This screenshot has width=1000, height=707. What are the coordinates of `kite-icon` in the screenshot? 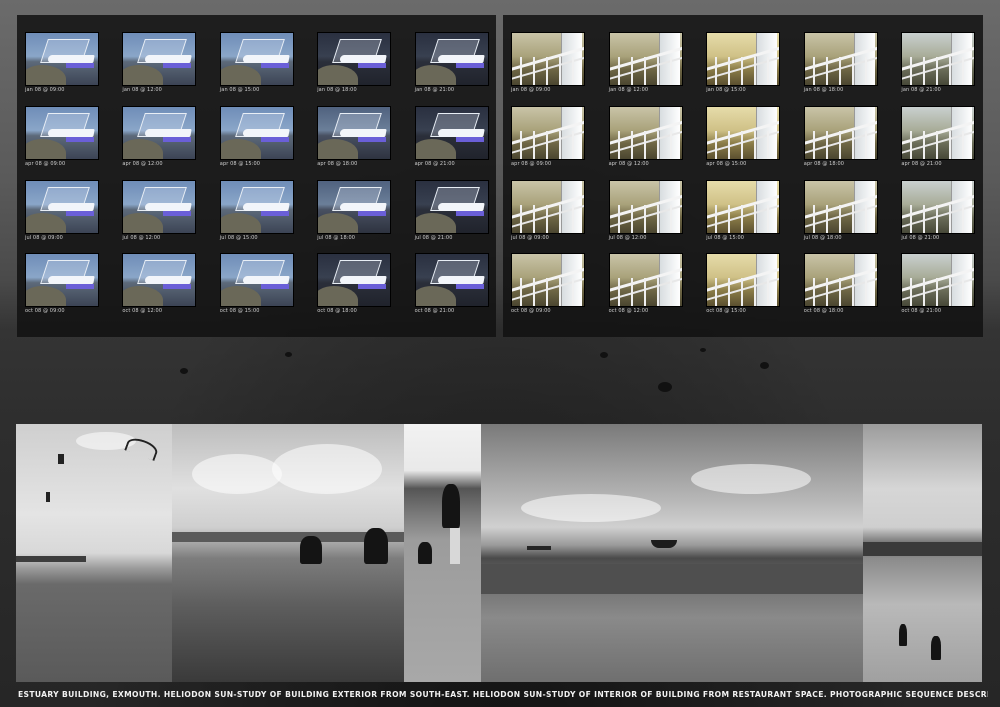 It's located at (142, 448).